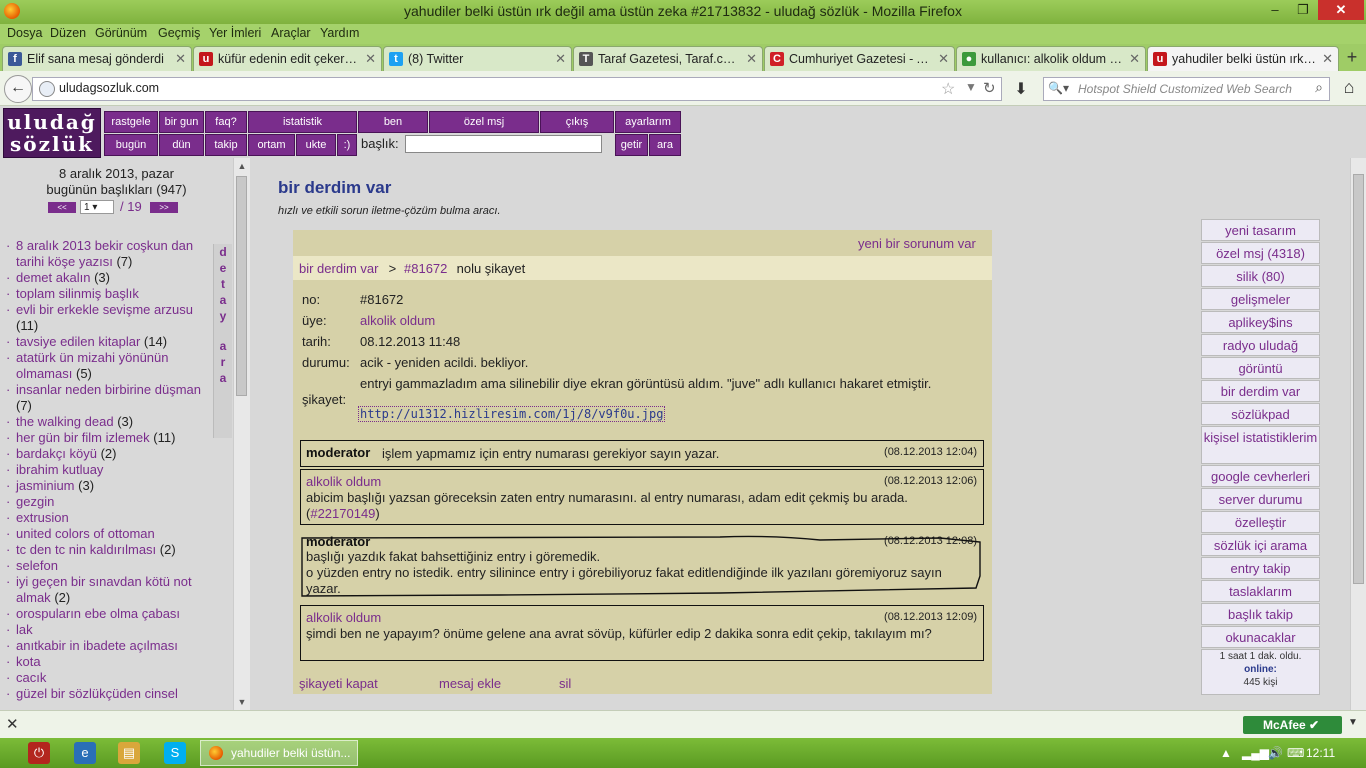  I want to click on nav-smiley: :), so click(347, 145).